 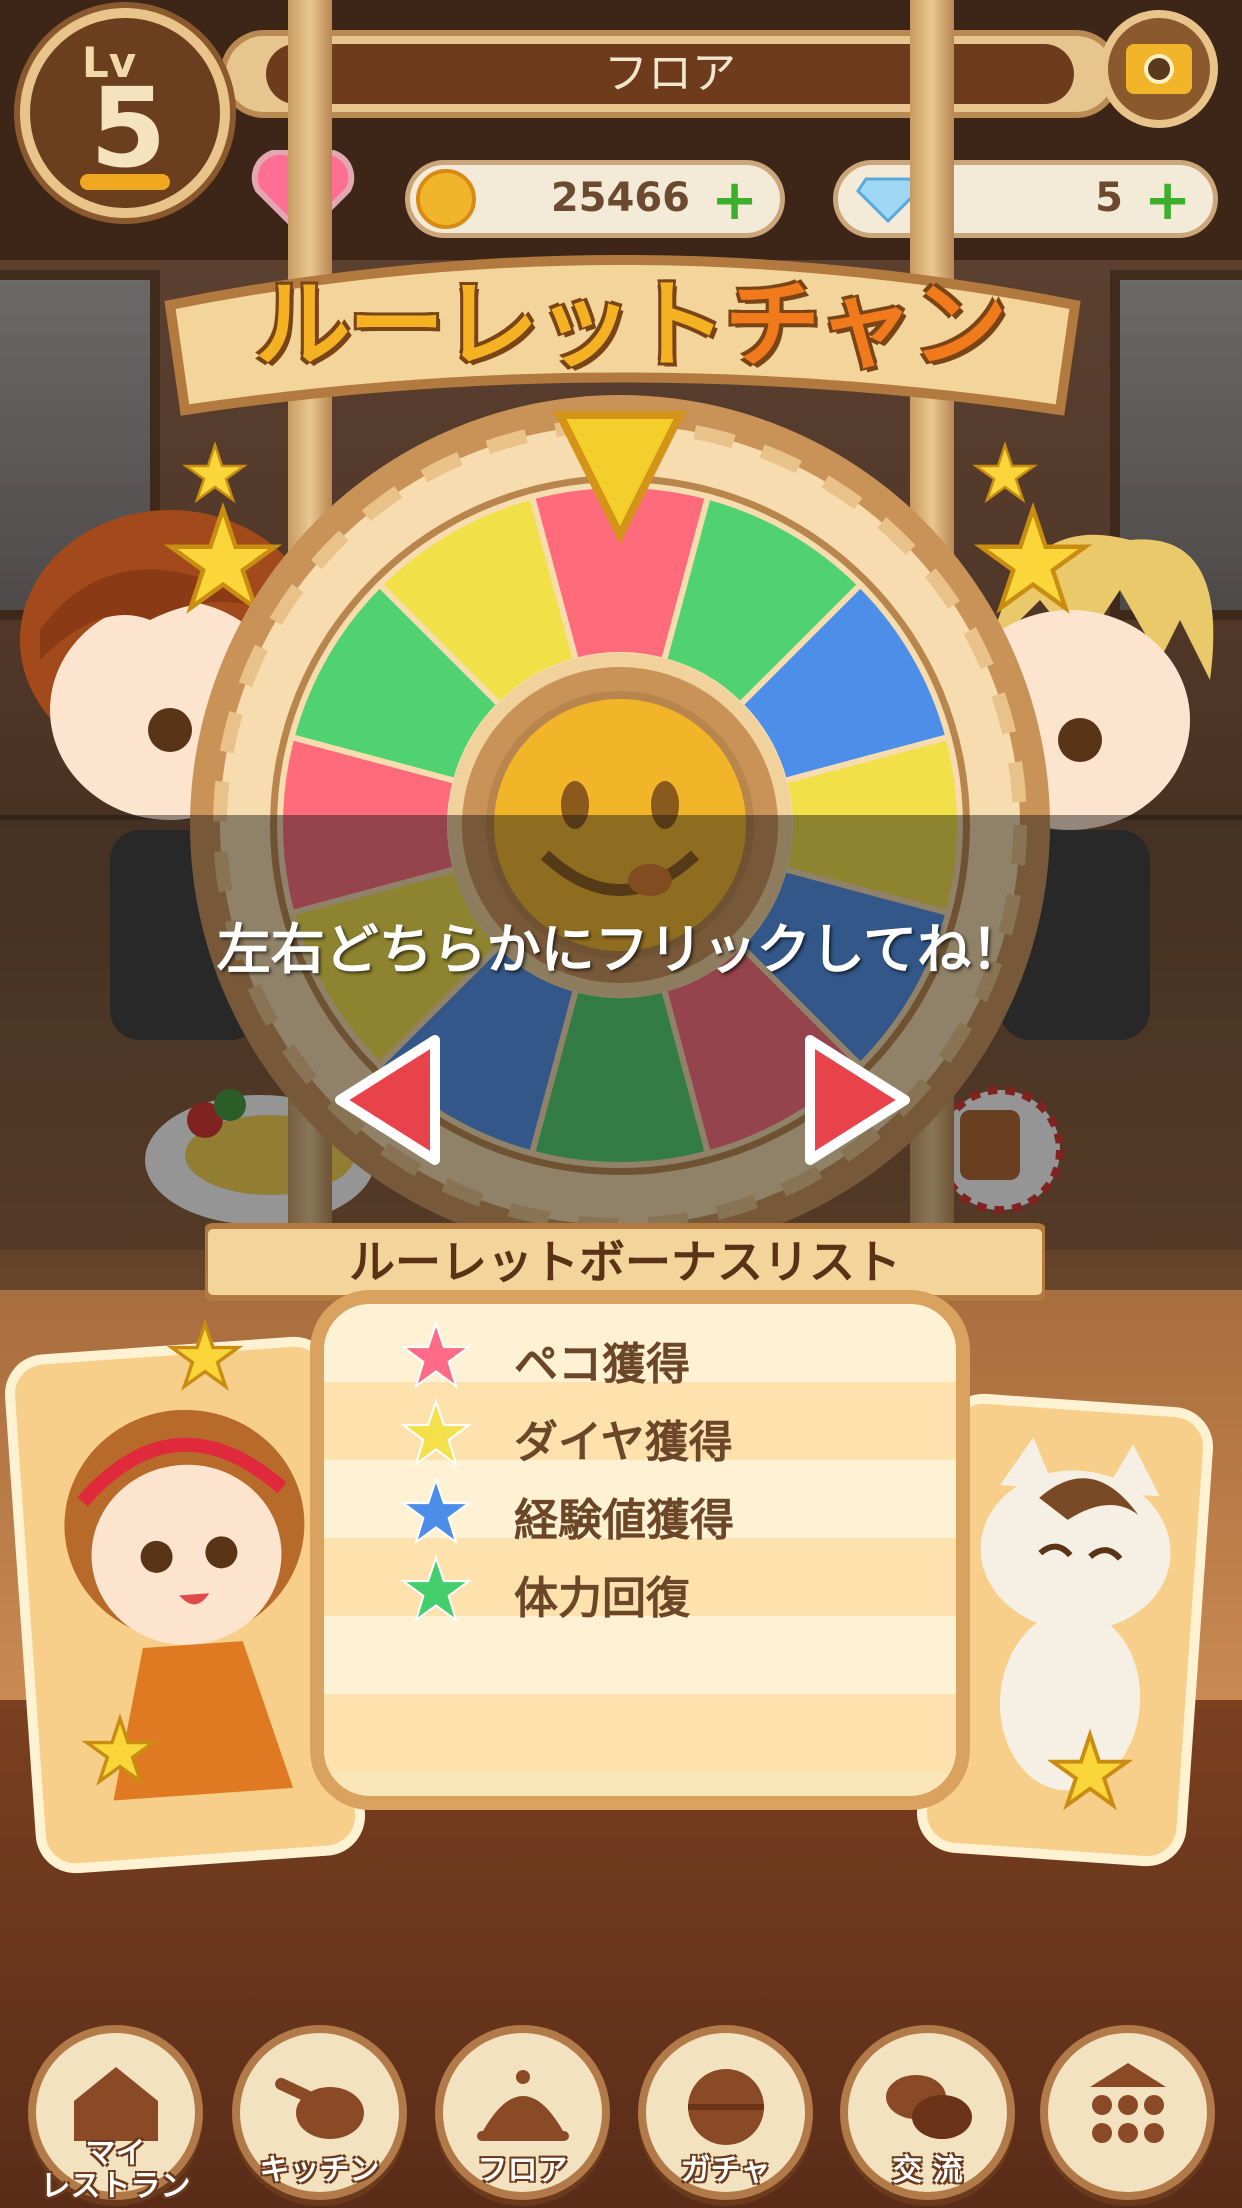 I want to click on screen-title-bar: フロア, so click(x=670, y=74).